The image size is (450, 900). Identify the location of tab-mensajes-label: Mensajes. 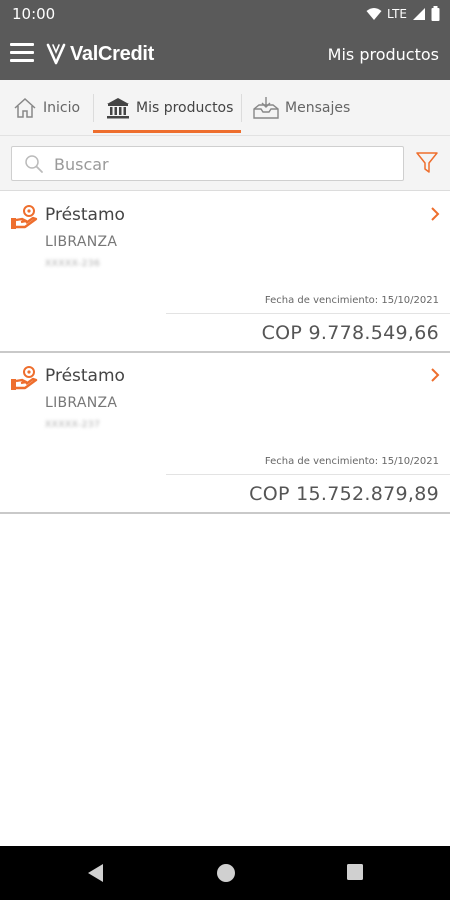
(318, 108).